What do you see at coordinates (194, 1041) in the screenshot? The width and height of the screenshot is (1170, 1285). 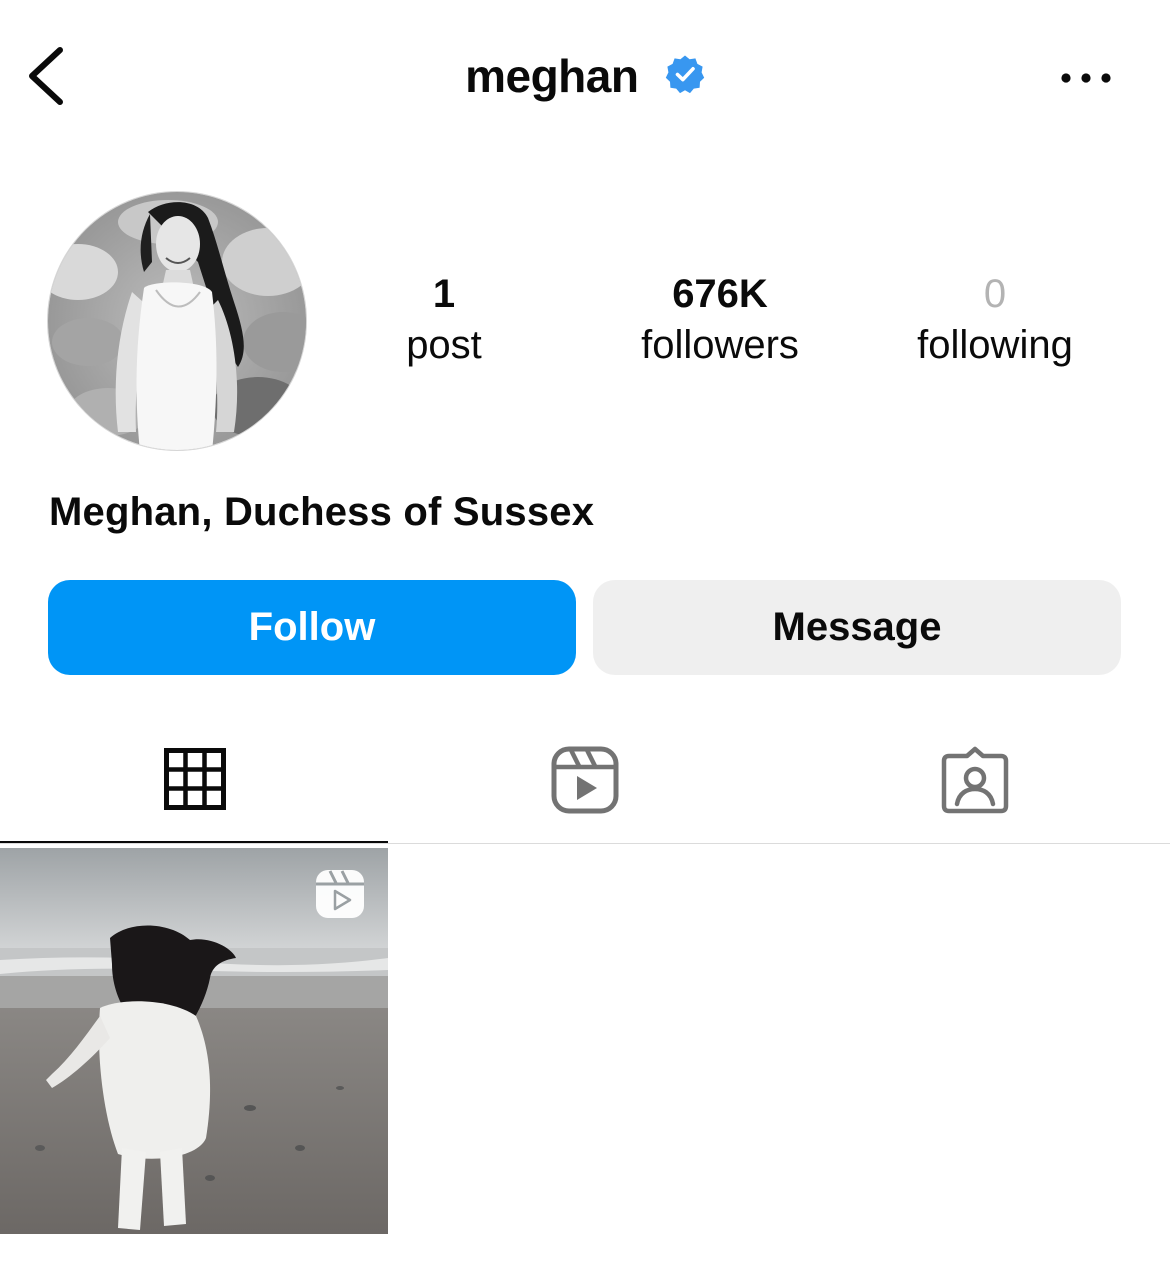 I see `post-thumbnail` at bounding box center [194, 1041].